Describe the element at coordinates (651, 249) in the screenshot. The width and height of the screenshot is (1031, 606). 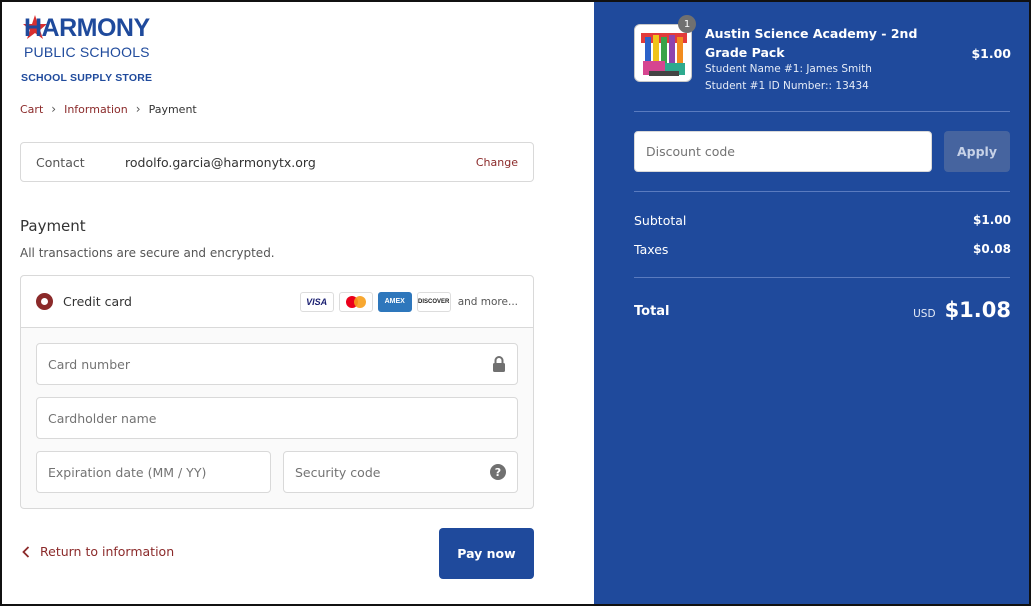
I see `taxes-label: Taxes` at that location.